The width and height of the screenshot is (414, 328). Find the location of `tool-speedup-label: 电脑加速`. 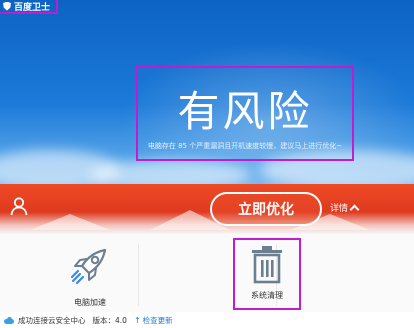

tool-speedup-label: 电脑加速 is located at coordinates (90, 302).